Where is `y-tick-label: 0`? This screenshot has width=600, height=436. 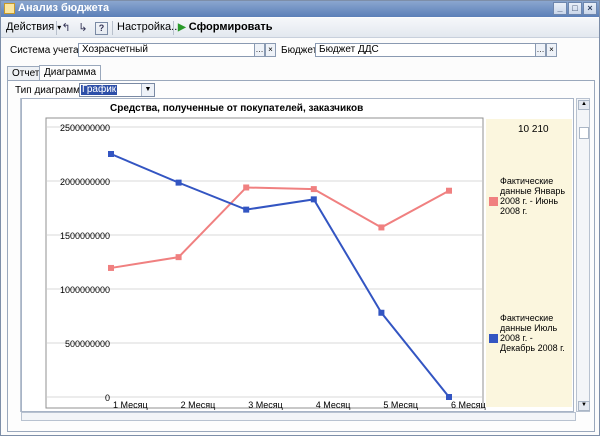 y-tick-label: 0 is located at coordinates (107, 398).